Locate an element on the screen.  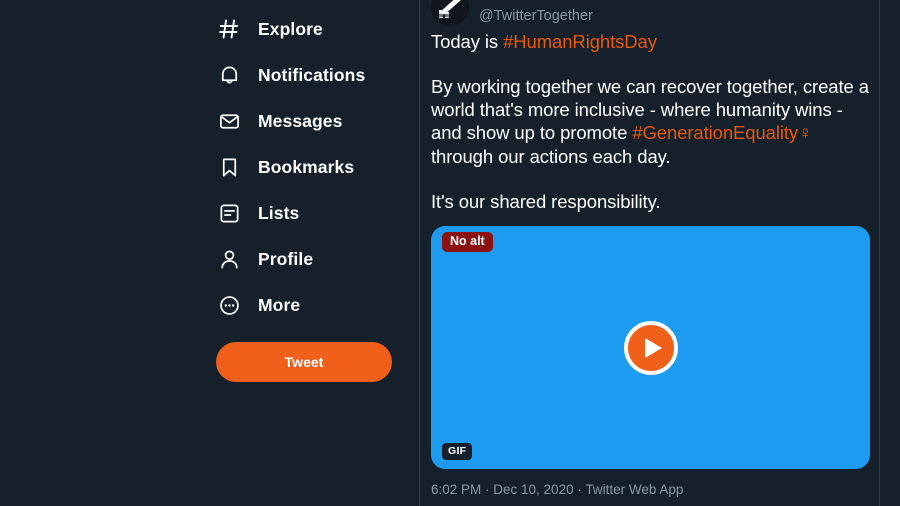
author-handle: @TwitterTogether is located at coordinates (536, 16).